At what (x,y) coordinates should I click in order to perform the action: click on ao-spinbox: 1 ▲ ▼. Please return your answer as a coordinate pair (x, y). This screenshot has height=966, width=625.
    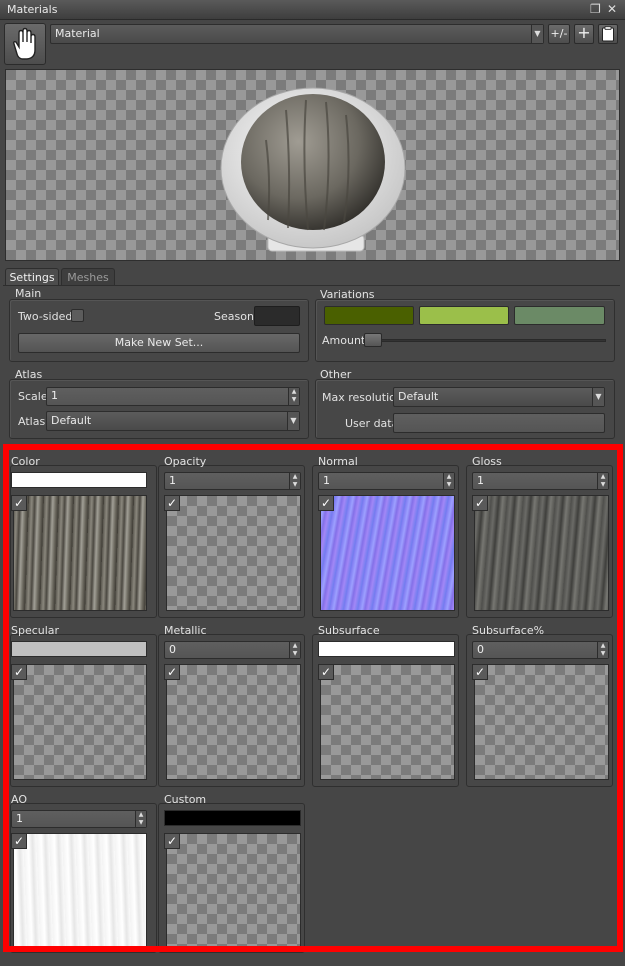
    Looking at the image, I should click on (79, 819).